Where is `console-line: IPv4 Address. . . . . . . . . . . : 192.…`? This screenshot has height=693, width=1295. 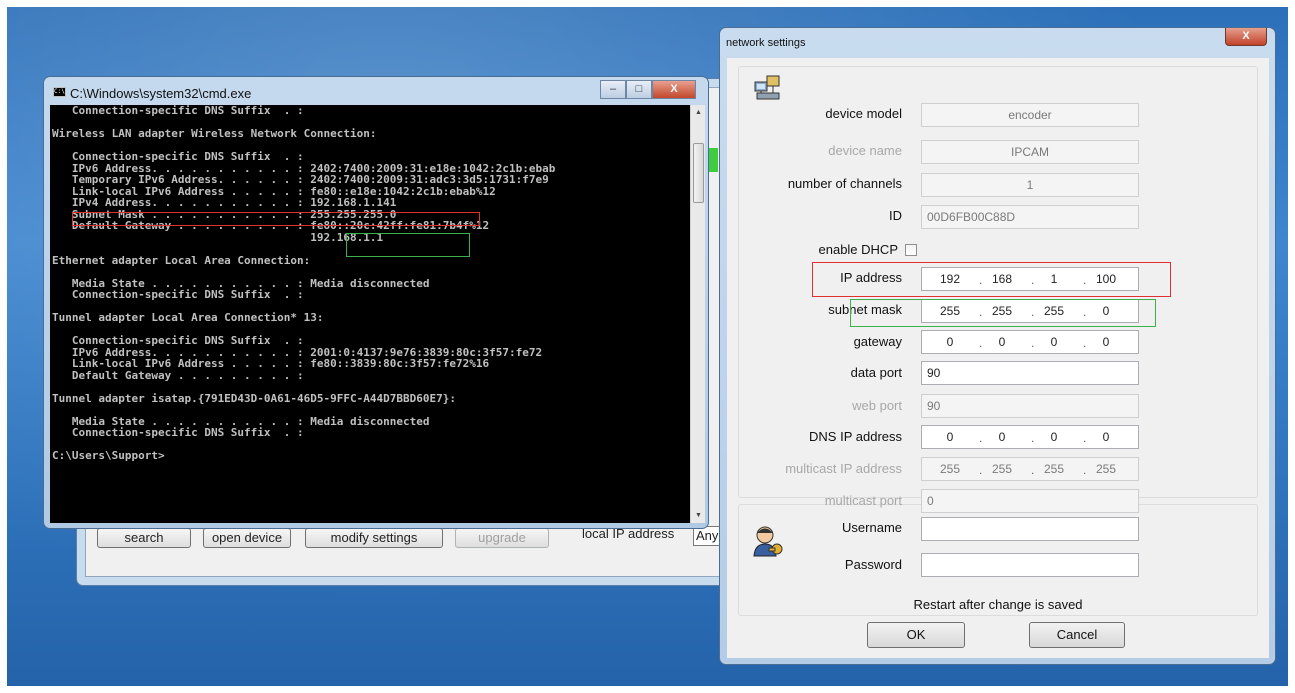
console-line: IPv4 Address. . . . . . . . . . . : 192.… is located at coordinates (224, 202).